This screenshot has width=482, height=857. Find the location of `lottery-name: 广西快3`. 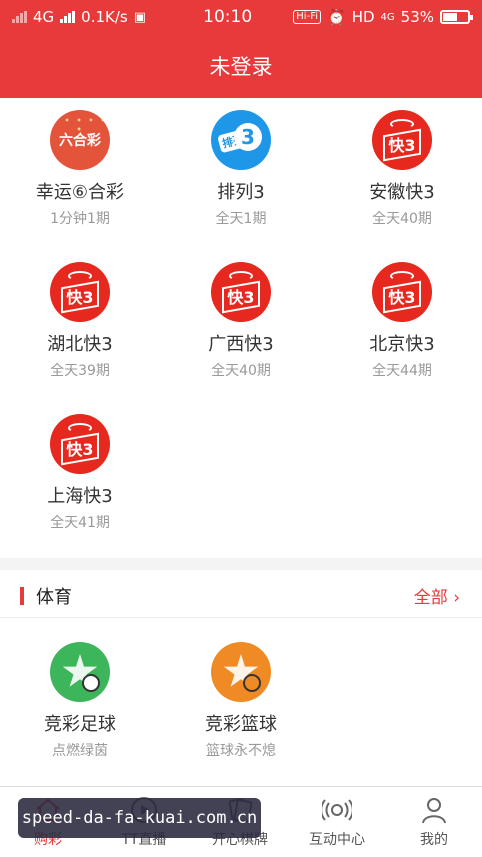

lottery-name: 广西快3 is located at coordinates (241, 344).